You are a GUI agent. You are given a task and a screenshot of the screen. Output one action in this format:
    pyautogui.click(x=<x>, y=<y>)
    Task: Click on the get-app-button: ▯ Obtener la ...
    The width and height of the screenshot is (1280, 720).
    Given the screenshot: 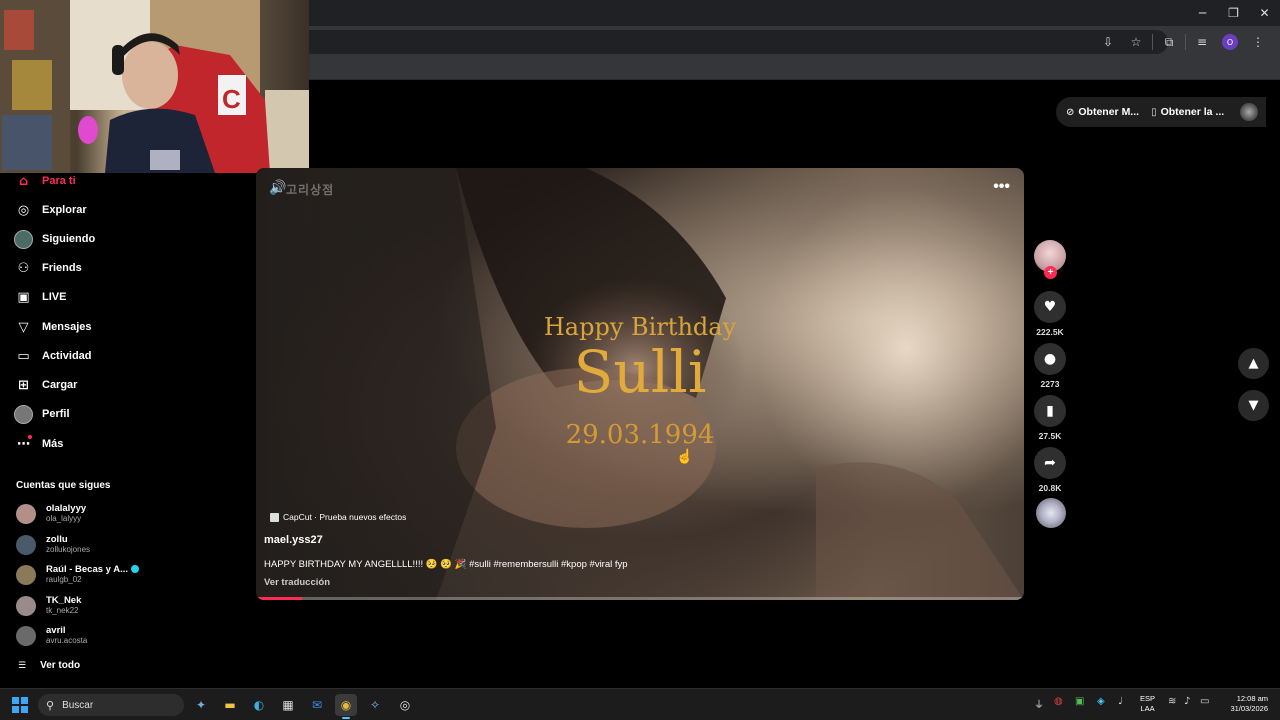 What is the action you would take?
    pyautogui.click(x=1187, y=112)
    